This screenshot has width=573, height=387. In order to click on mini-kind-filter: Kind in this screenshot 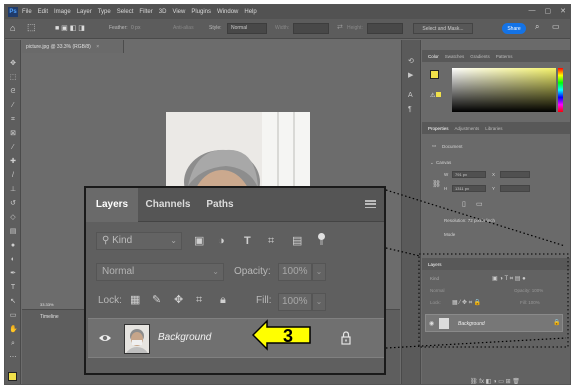, I will do `click(434, 278)`.